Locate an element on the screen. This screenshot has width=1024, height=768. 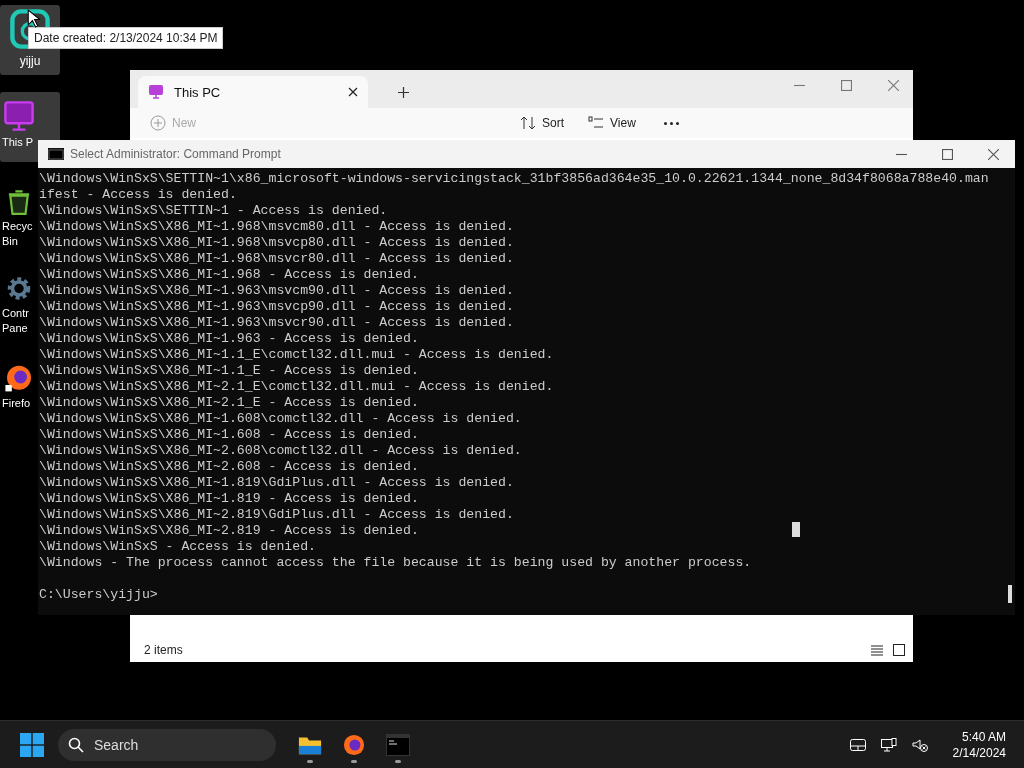
console-line: \Windows\WinSxS\X86_MI~1.968 - Access is denied. is located at coordinates (229, 274).